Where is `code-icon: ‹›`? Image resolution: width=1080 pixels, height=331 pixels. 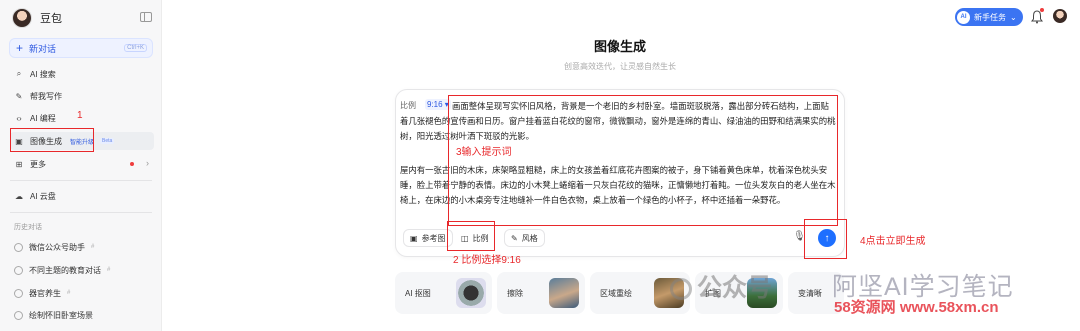
code-icon: ‹› is located at coordinates (19, 118).